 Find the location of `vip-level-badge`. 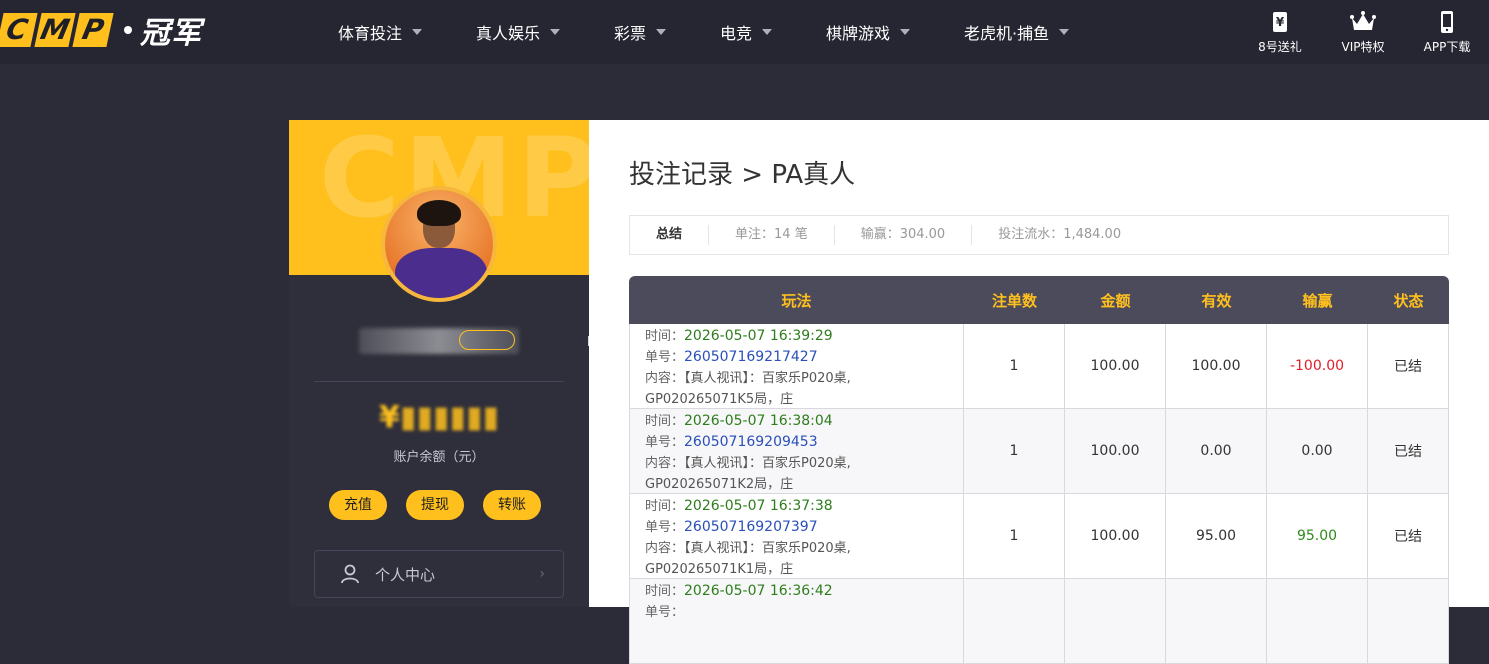

vip-level-badge is located at coordinates (487, 340).